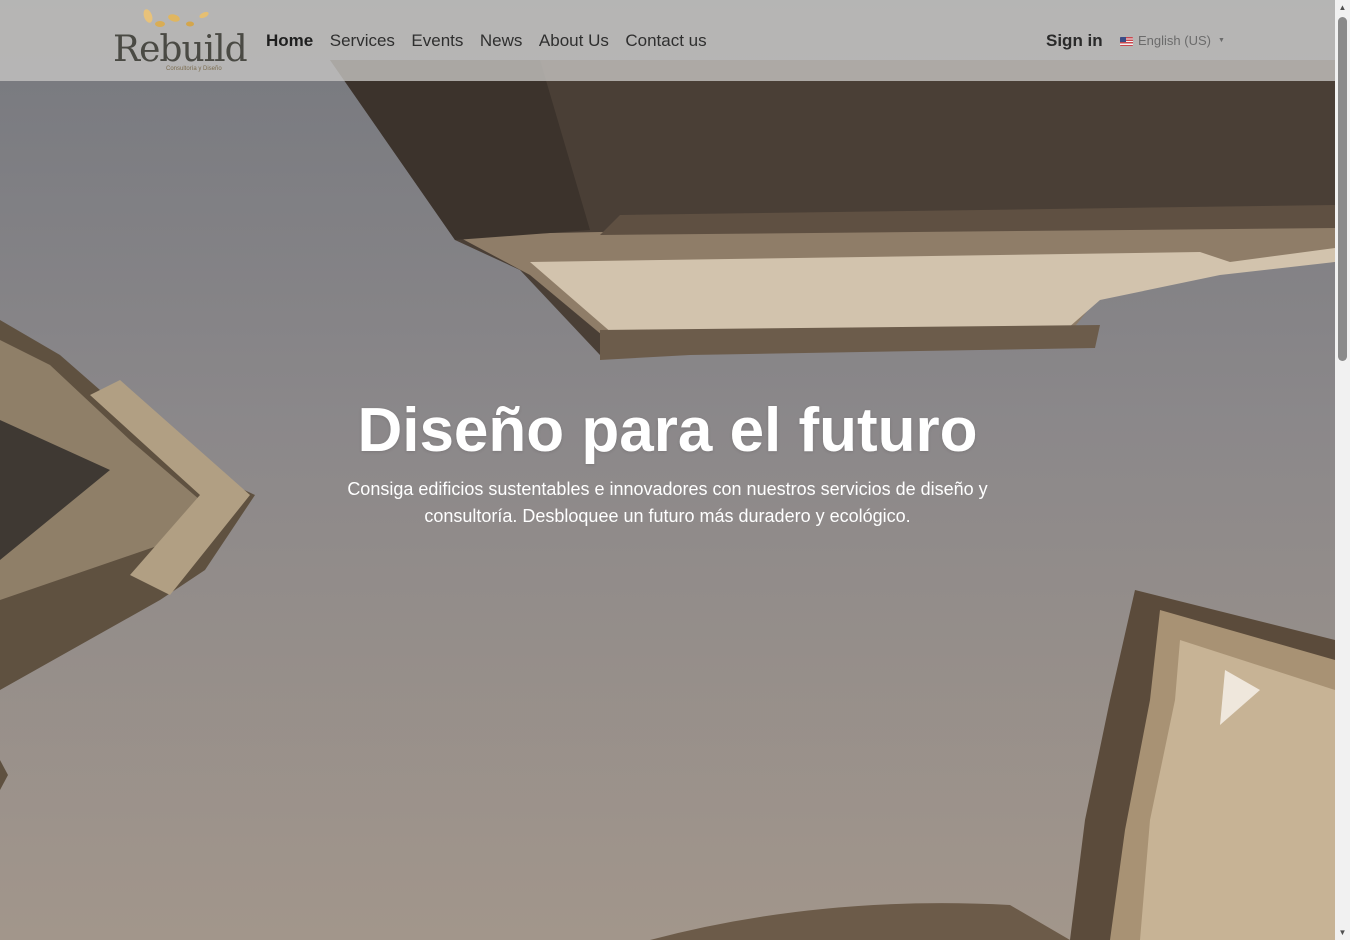  Describe the element at coordinates (180, 49) in the screenshot. I see `logo-wordmark: Rebuild` at that location.